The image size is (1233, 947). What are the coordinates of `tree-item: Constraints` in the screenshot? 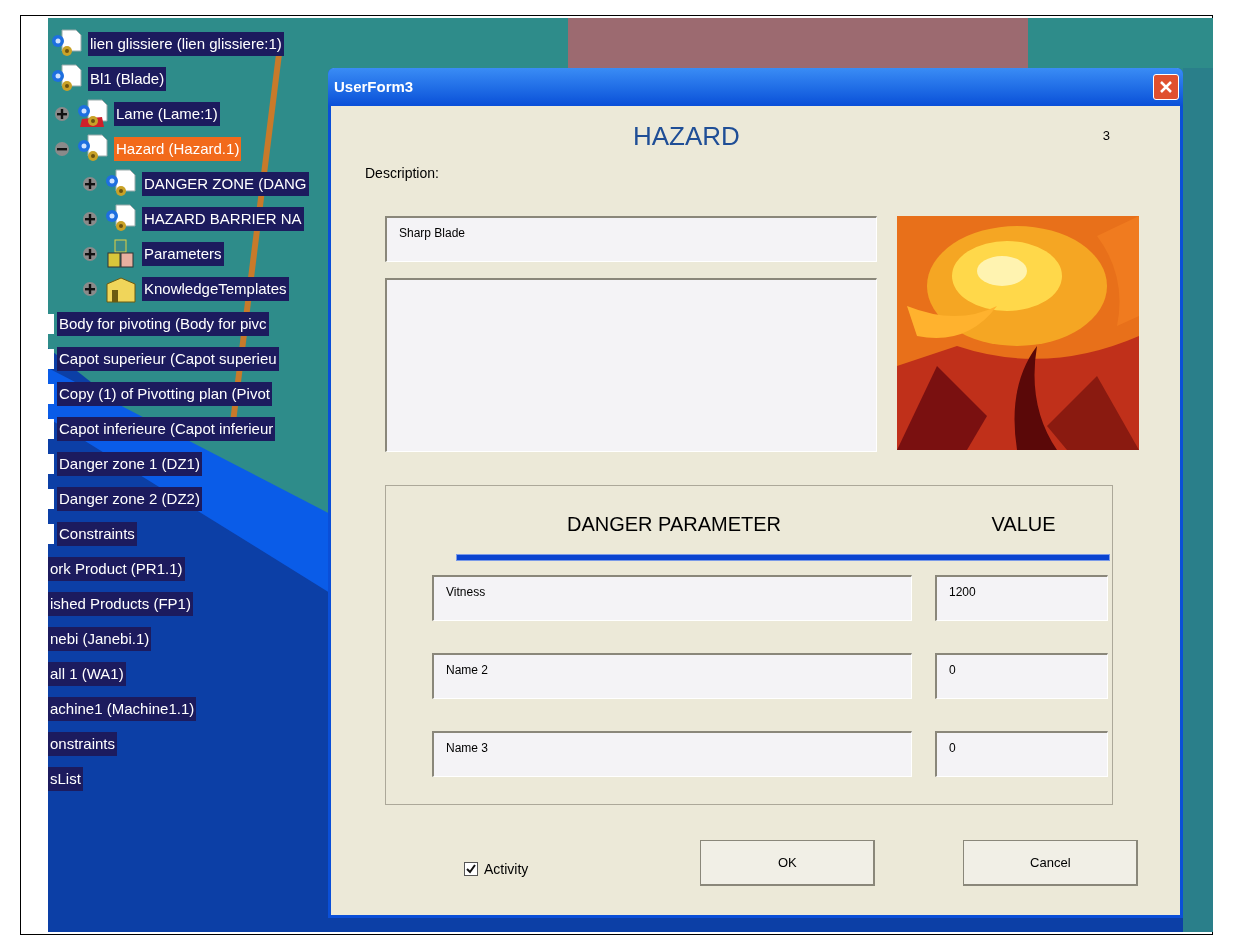 It's located at (97, 534).